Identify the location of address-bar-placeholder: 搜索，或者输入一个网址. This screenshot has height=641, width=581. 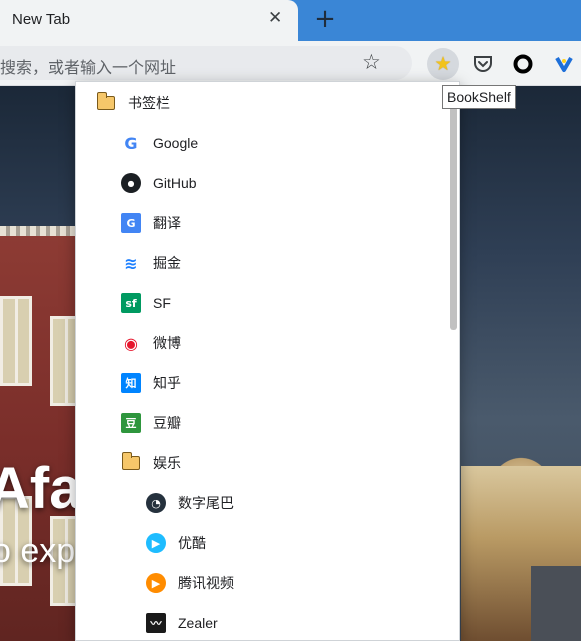
(88, 67).